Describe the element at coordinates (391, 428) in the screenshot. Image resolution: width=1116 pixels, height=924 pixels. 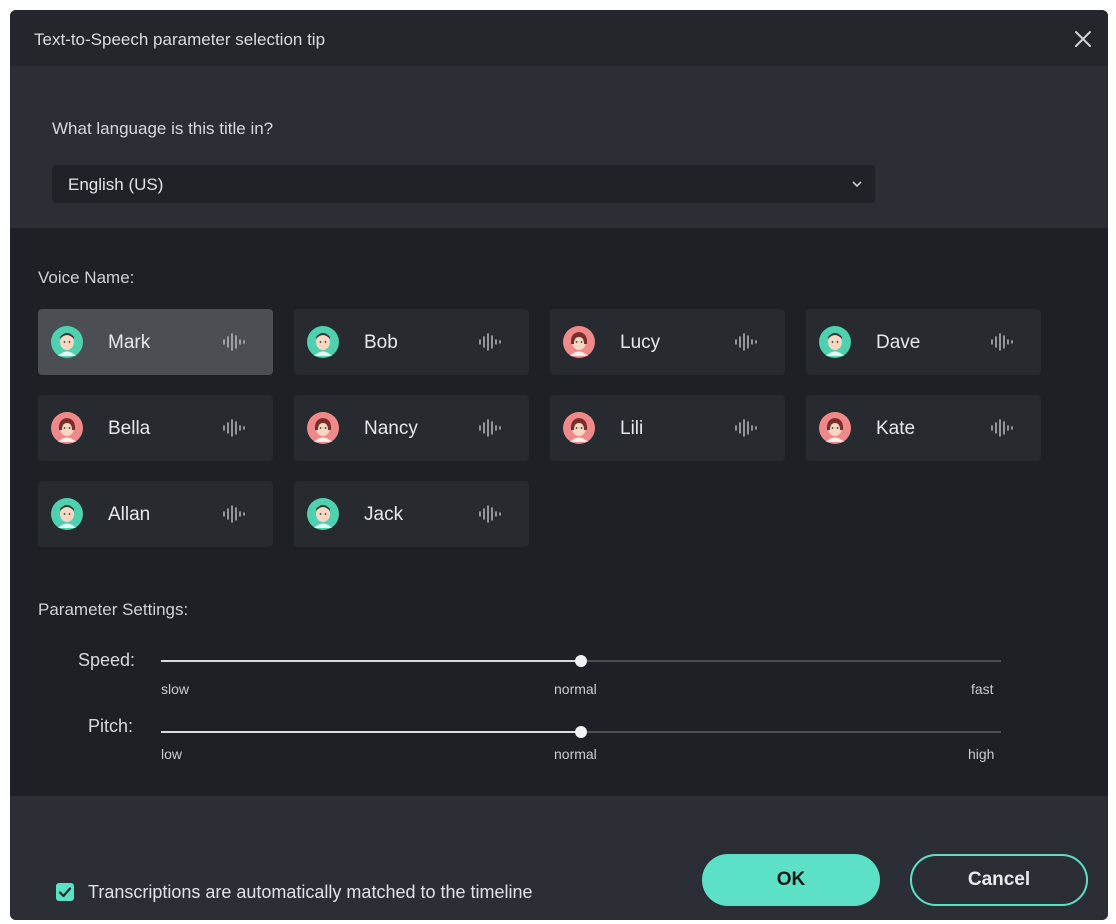
I see `voice-name: Nancy` at that location.